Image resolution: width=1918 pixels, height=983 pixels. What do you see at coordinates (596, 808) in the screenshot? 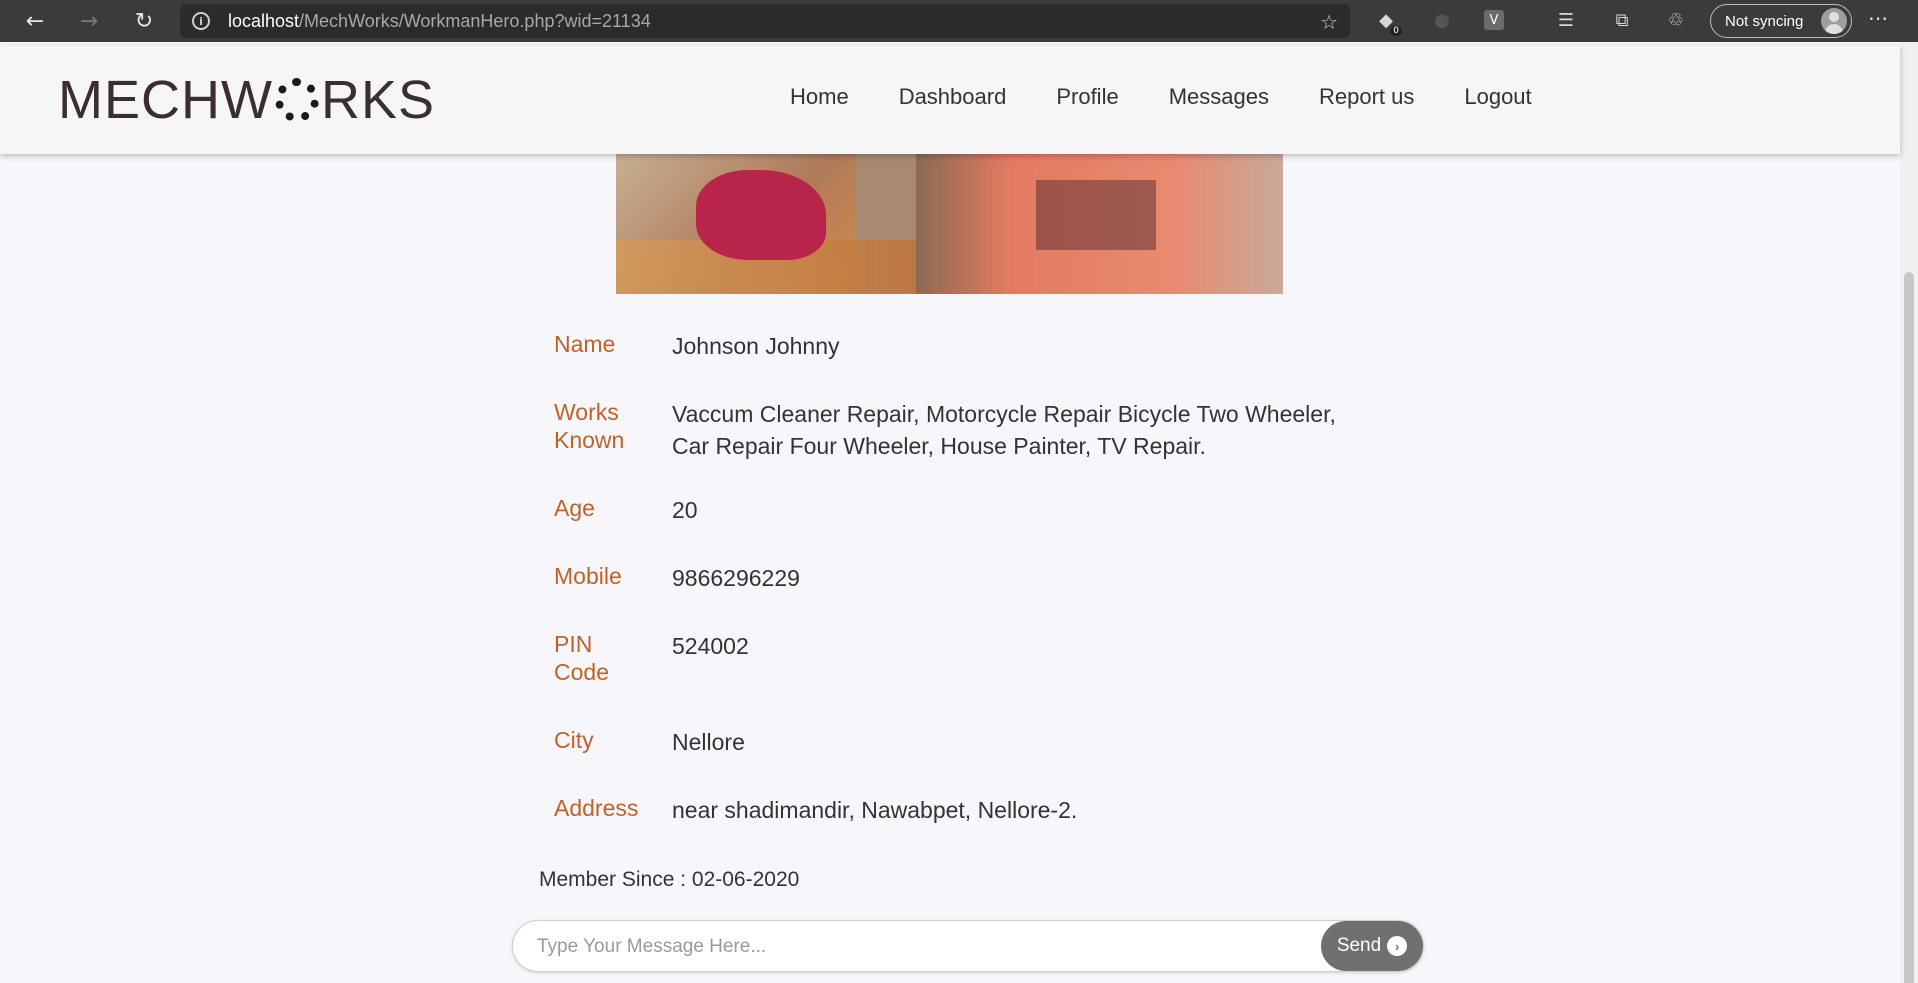
I see `address-label: Address` at bounding box center [596, 808].